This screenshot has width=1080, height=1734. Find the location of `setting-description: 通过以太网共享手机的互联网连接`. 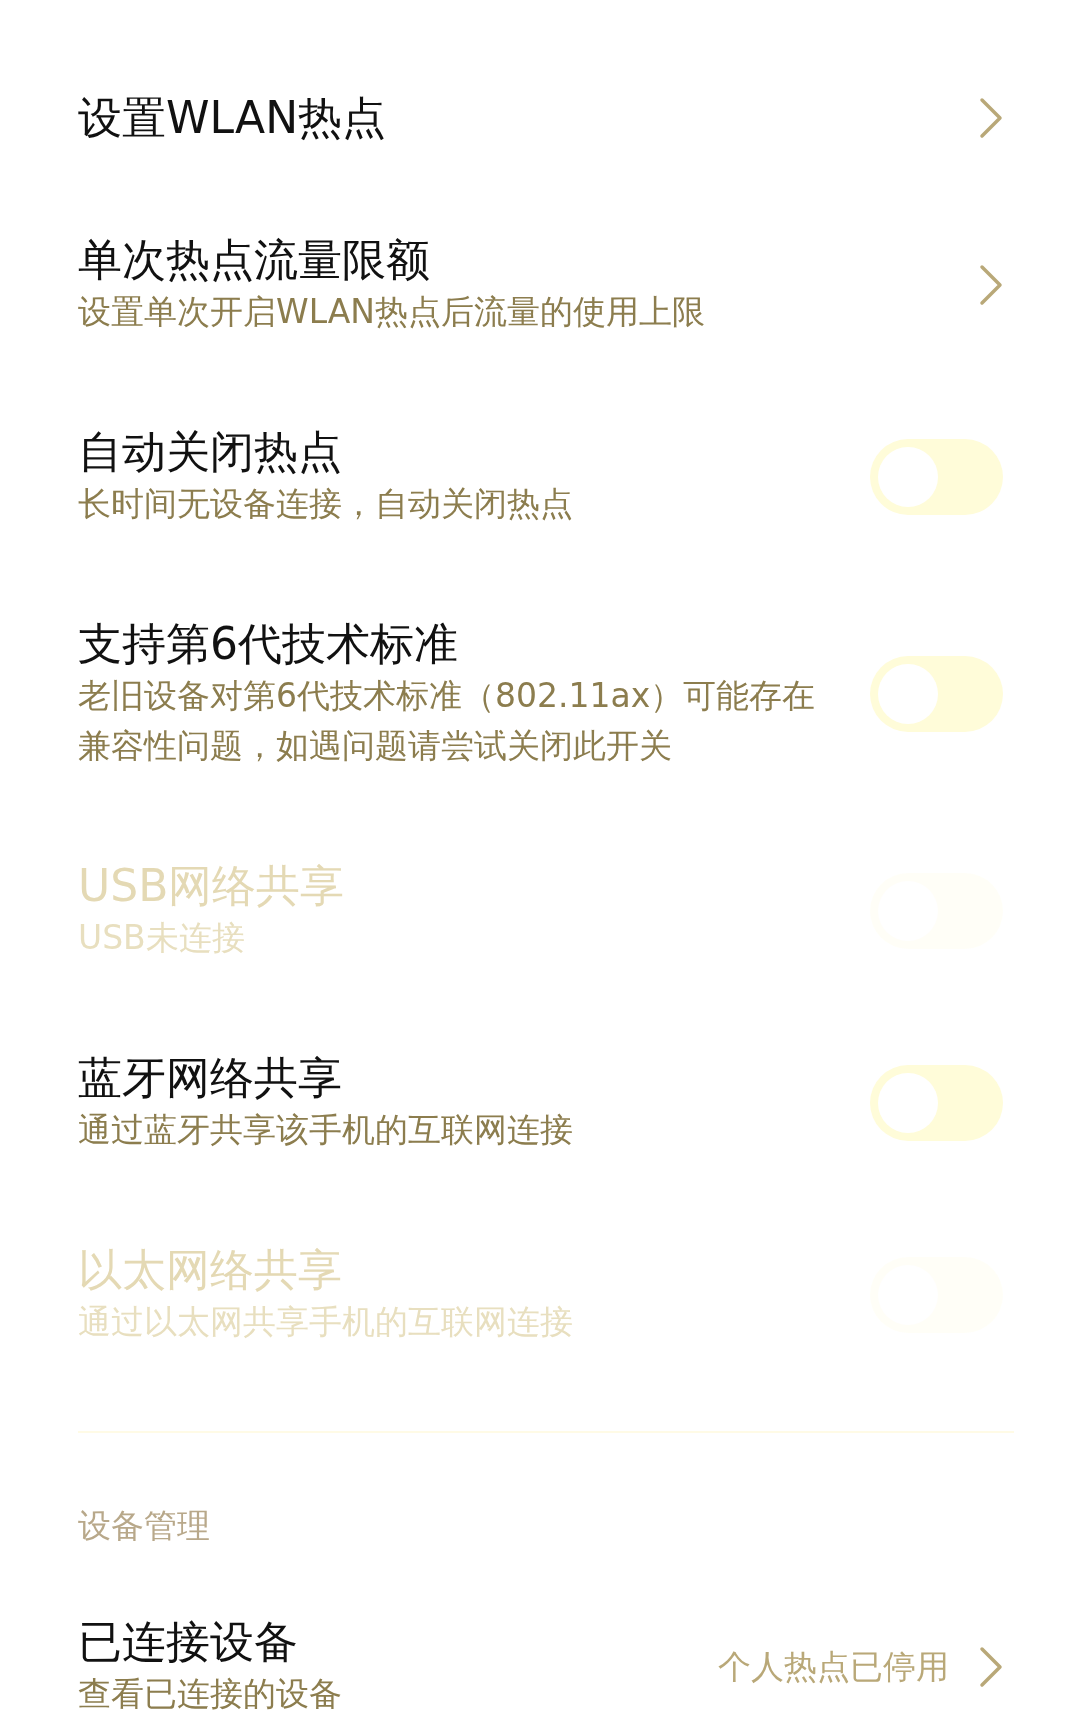

setting-description: 通过以太网共享手机的互联网连接 is located at coordinates (326, 1322).